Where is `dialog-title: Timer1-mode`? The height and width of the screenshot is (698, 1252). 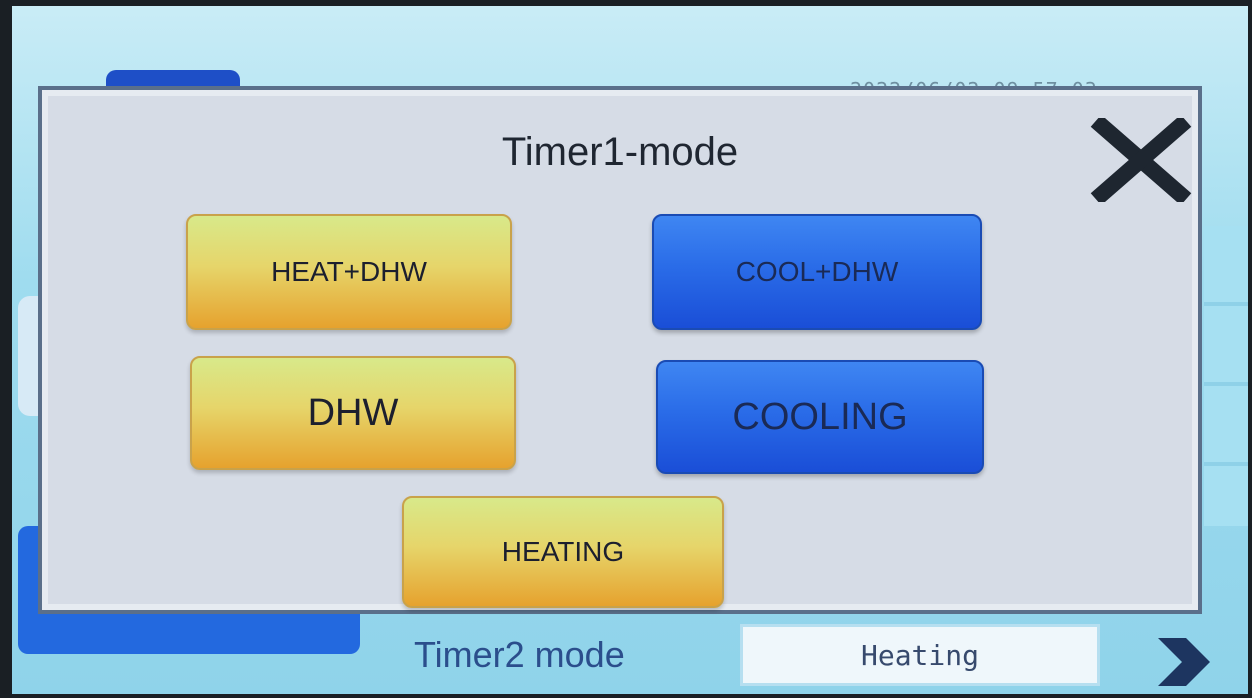 dialog-title: Timer1-mode is located at coordinates (620, 152).